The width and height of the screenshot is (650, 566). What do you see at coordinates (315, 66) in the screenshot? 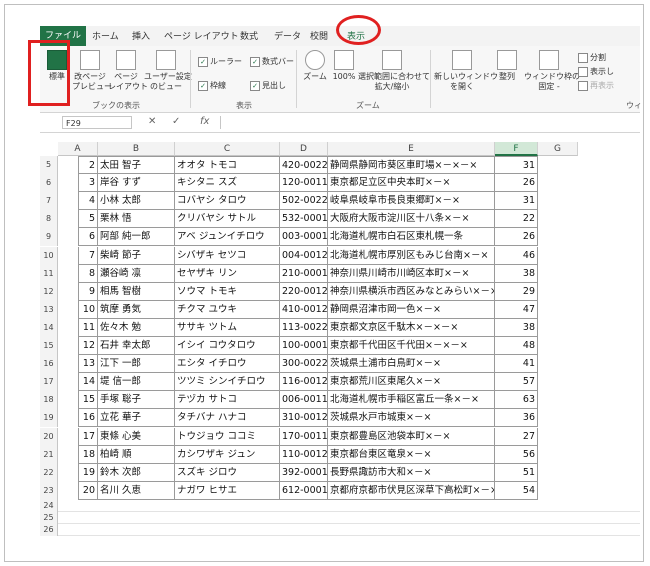
I see `zoom-button: ズーム` at bounding box center [315, 66].